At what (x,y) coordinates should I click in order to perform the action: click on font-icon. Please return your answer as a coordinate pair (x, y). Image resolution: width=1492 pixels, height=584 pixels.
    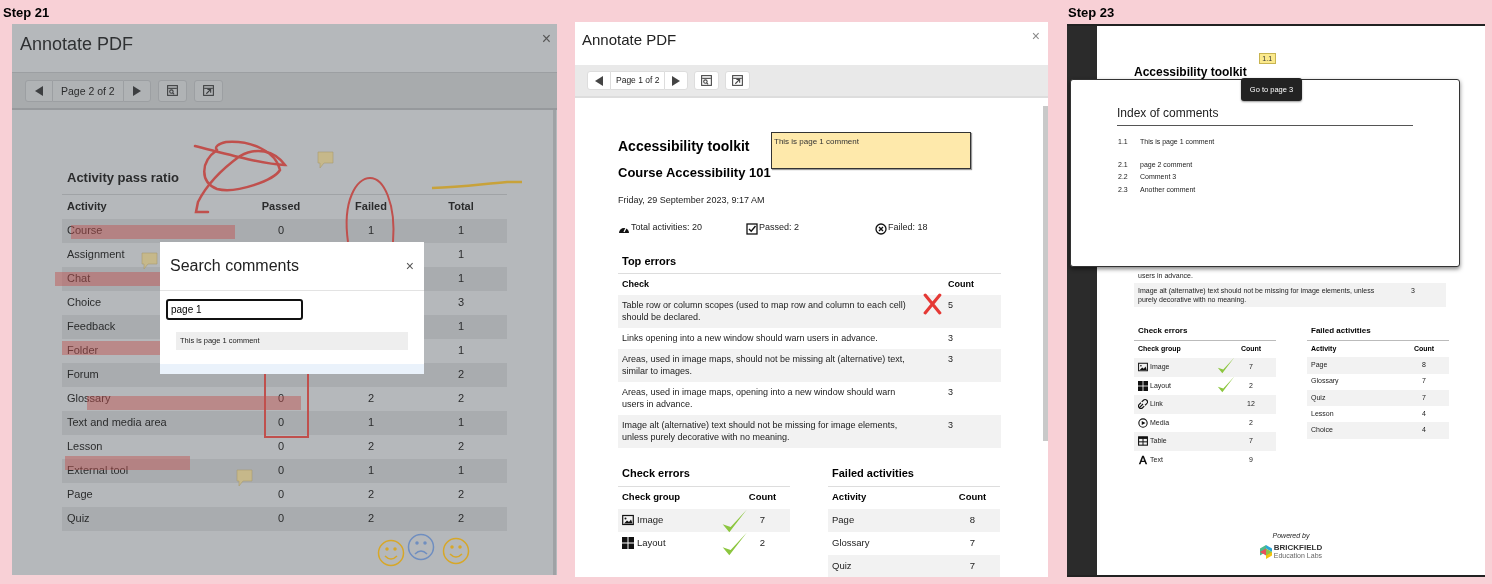
    Looking at the image, I should click on (1143, 459).